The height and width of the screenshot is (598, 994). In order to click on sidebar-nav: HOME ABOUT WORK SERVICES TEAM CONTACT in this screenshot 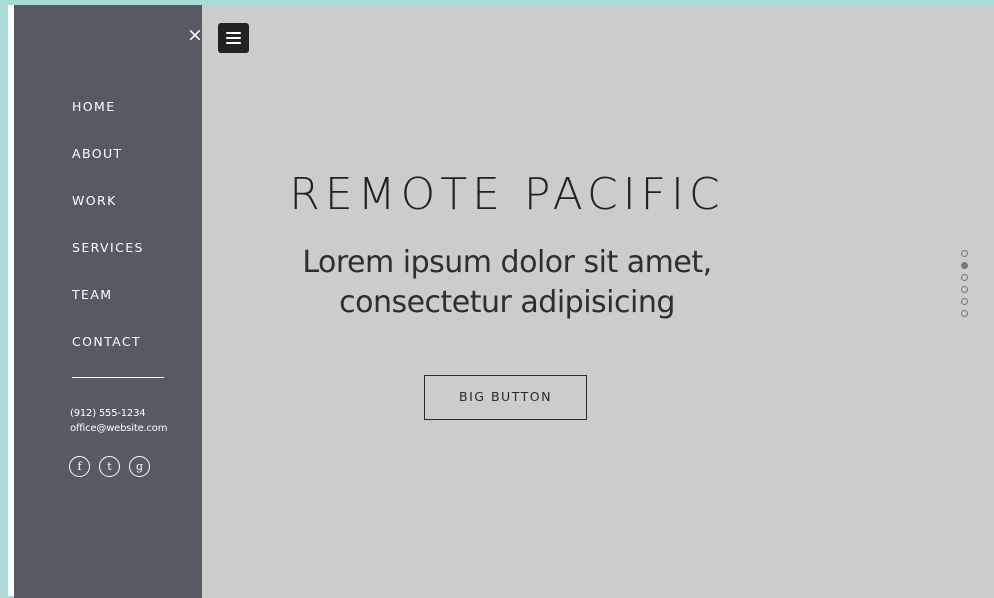, I will do `click(108, 237)`.